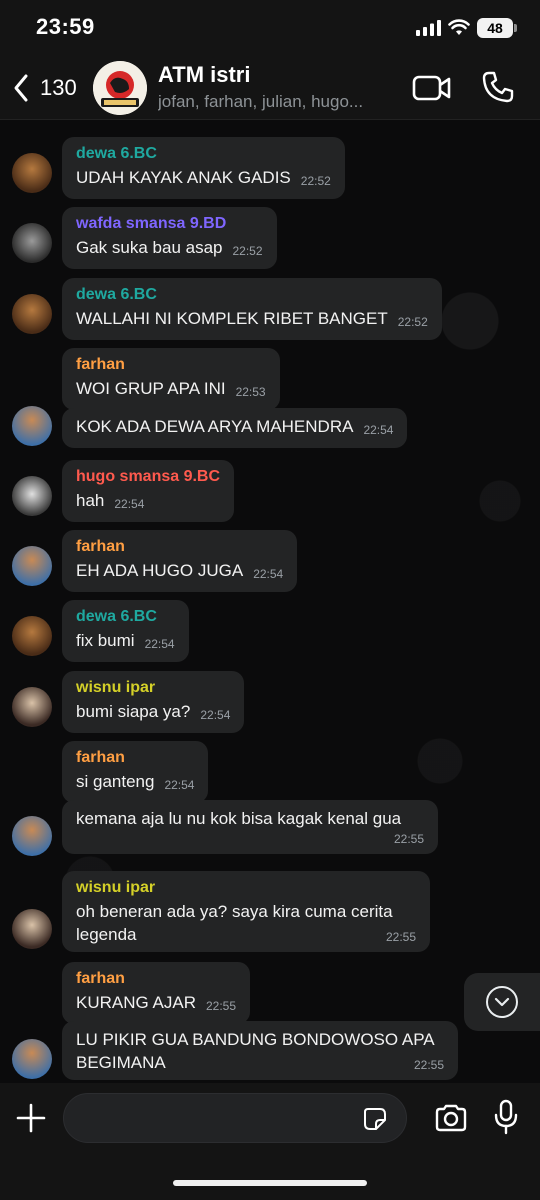 This screenshot has width=540, height=1200. I want to click on group-logo-icon, so click(120, 88).